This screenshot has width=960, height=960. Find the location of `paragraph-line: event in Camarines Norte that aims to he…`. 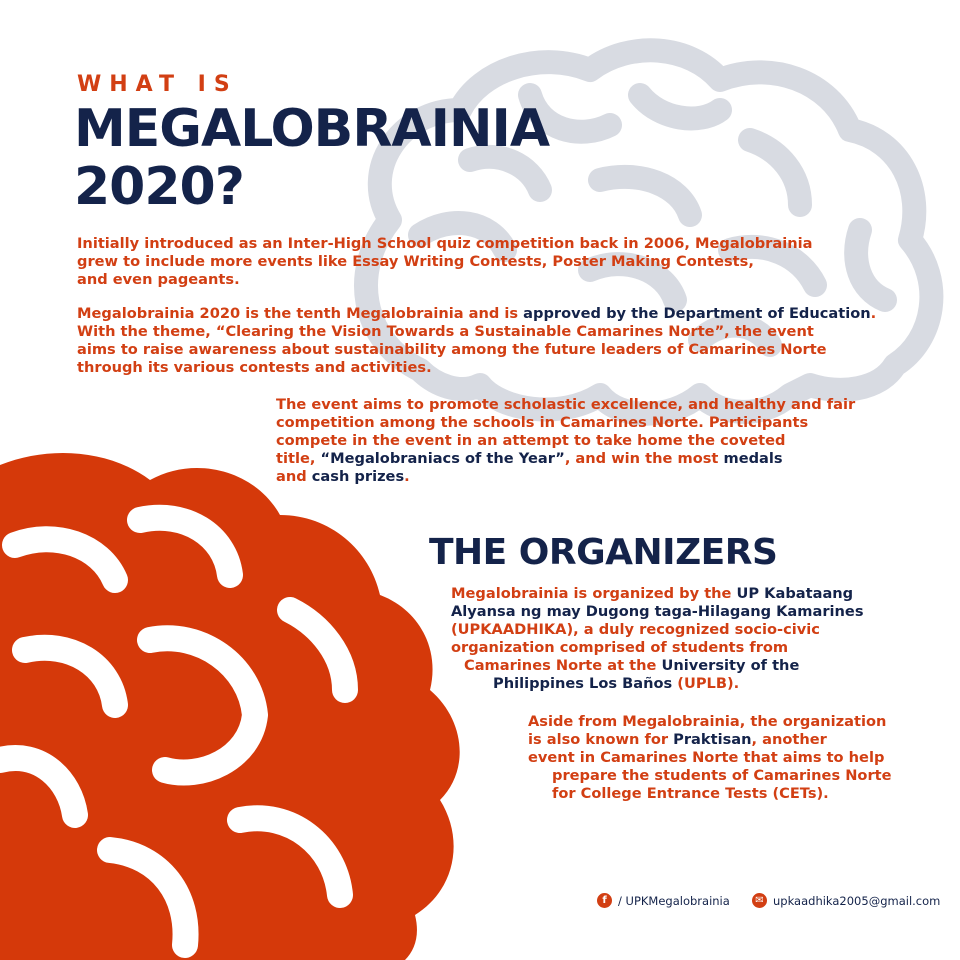

paragraph-line: event in Camarines Norte that aims to he… is located at coordinates (706, 757).